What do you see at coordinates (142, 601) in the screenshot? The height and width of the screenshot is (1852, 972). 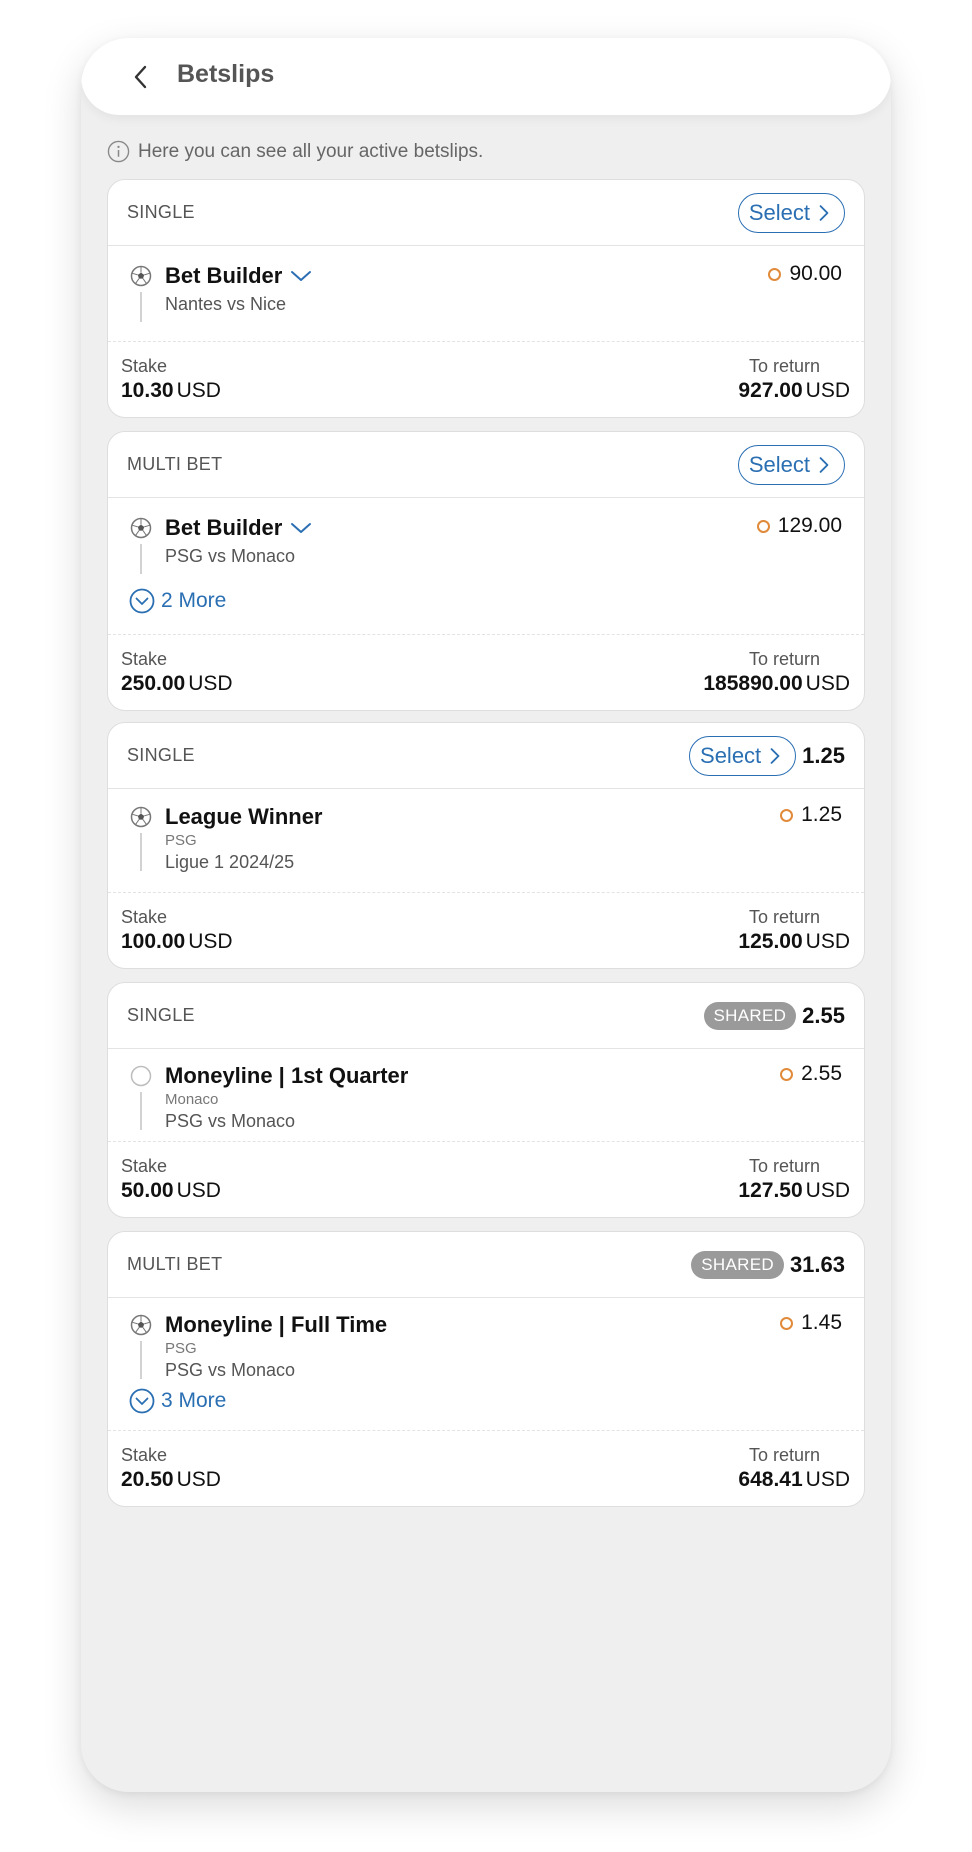 I see `circle-chevron-down-icon` at bounding box center [142, 601].